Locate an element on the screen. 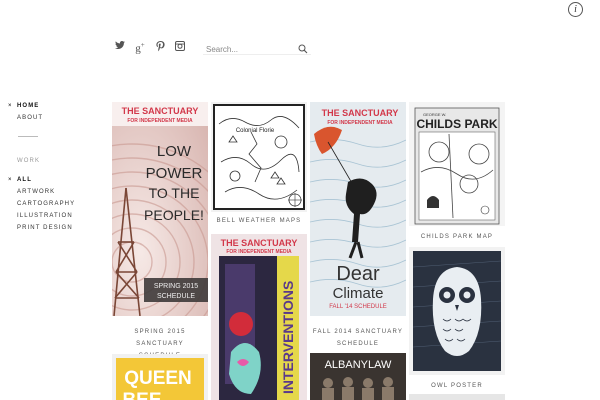  google-plus-icon: g+ is located at coordinates (140, 48).